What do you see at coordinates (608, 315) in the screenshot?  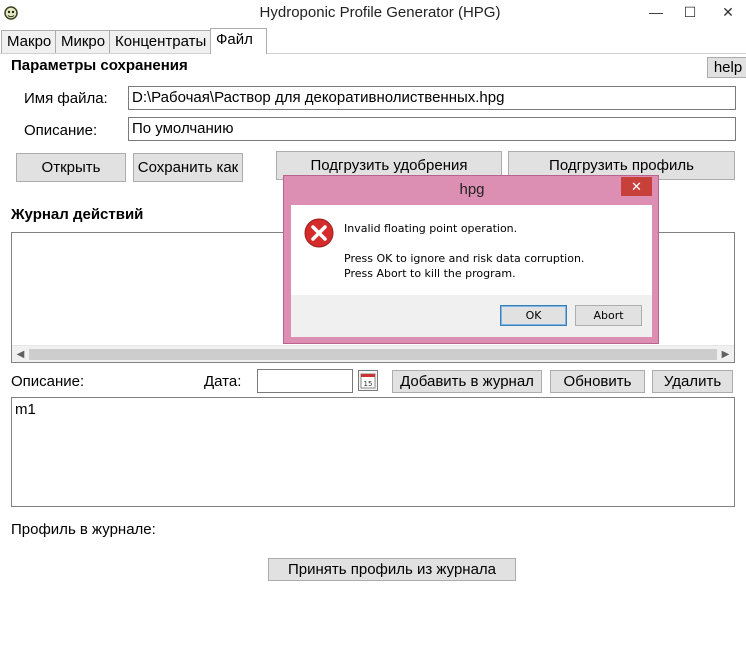 I see `abort-button: Abort` at bounding box center [608, 315].